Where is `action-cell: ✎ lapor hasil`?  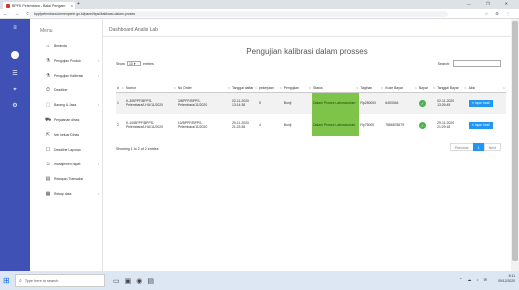
action-cell: ✎ lapor hasil is located at coordinates (486, 103).